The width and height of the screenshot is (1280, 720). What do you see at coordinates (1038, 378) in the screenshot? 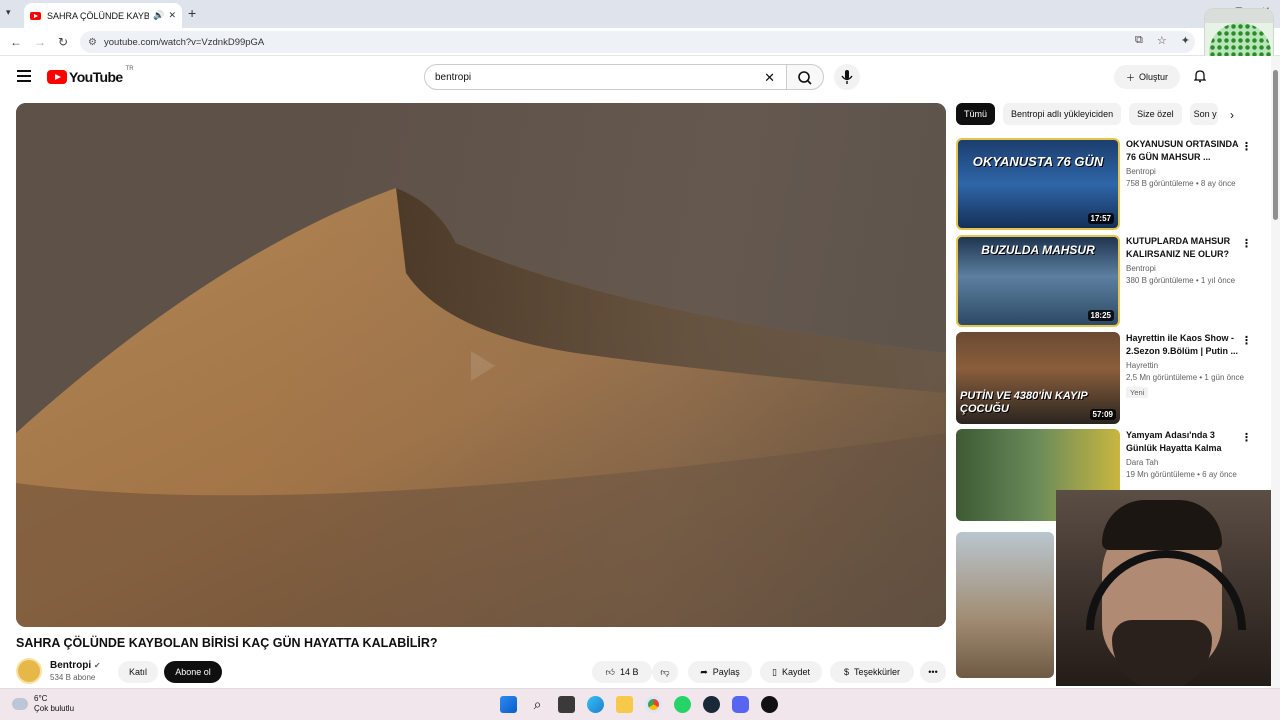
I see `recommendation-thumbnail: PUTİN VE 4380'İN KAYIP ÇOCUĞU 57:09` at bounding box center [1038, 378].